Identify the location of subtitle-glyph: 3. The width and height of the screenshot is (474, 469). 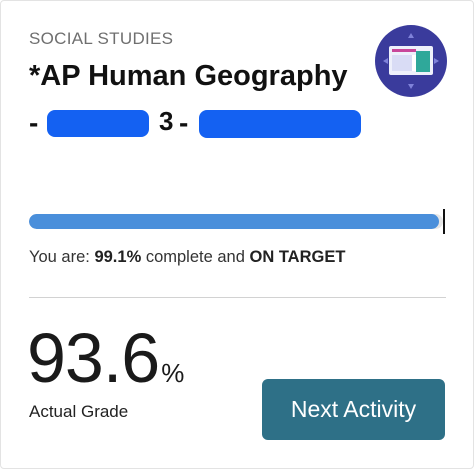
(166, 121).